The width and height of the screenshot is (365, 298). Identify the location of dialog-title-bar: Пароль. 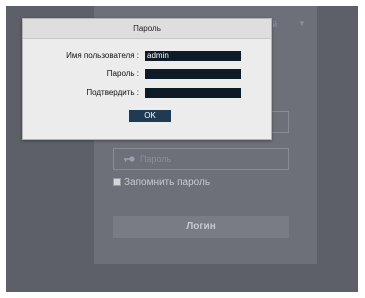
(147, 29).